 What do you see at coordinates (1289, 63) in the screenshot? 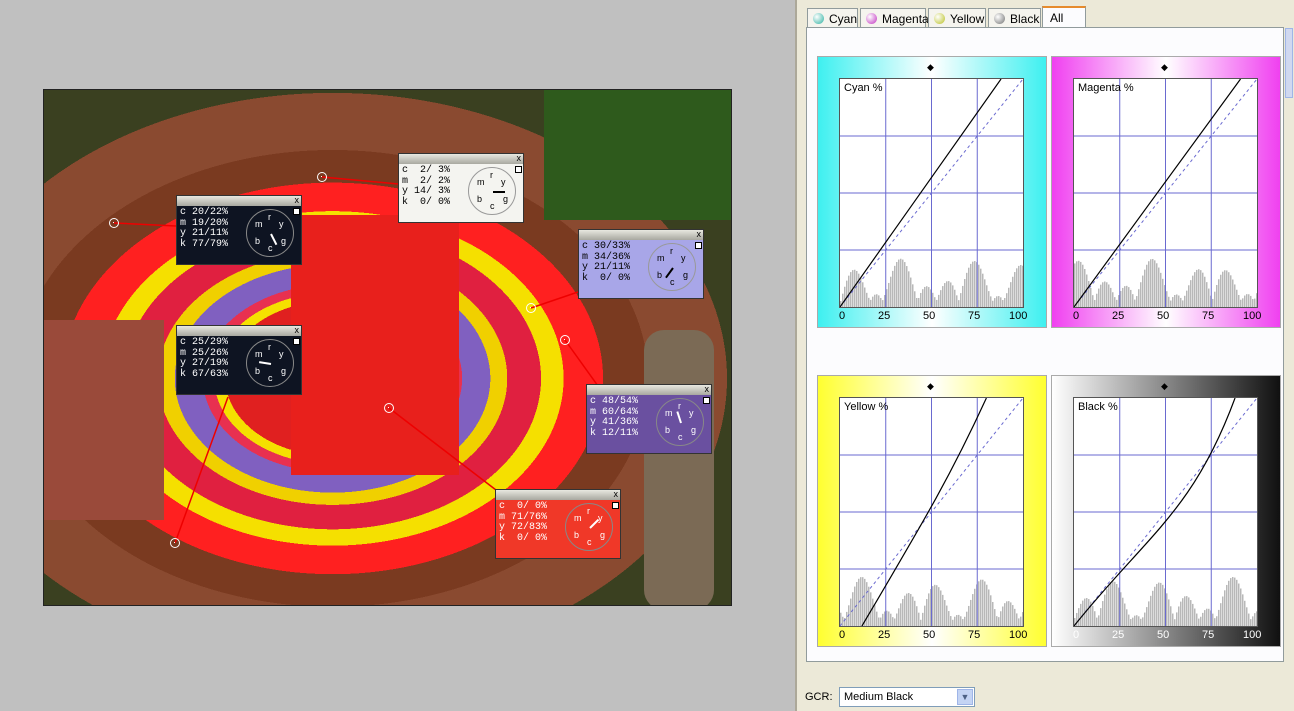
I see `vertical-scrollbar` at bounding box center [1289, 63].